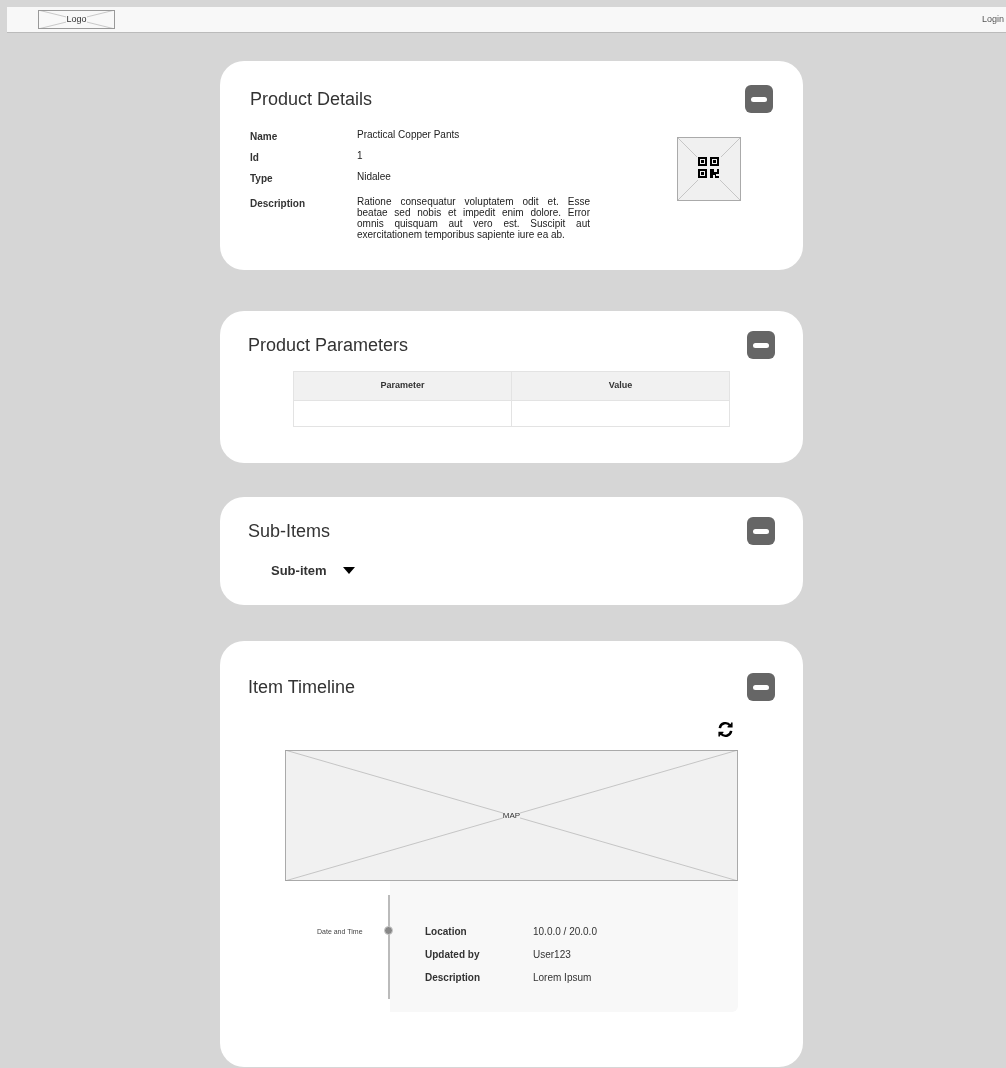  Describe the element at coordinates (311, 99) in the screenshot. I see `section-title: Product Details` at that location.